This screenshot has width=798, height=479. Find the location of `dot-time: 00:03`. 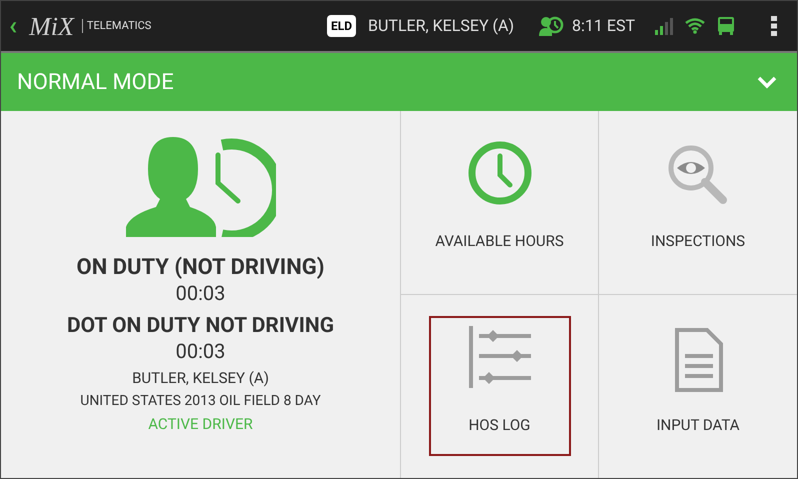

dot-time: 00:03 is located at coordinates (201, 351).